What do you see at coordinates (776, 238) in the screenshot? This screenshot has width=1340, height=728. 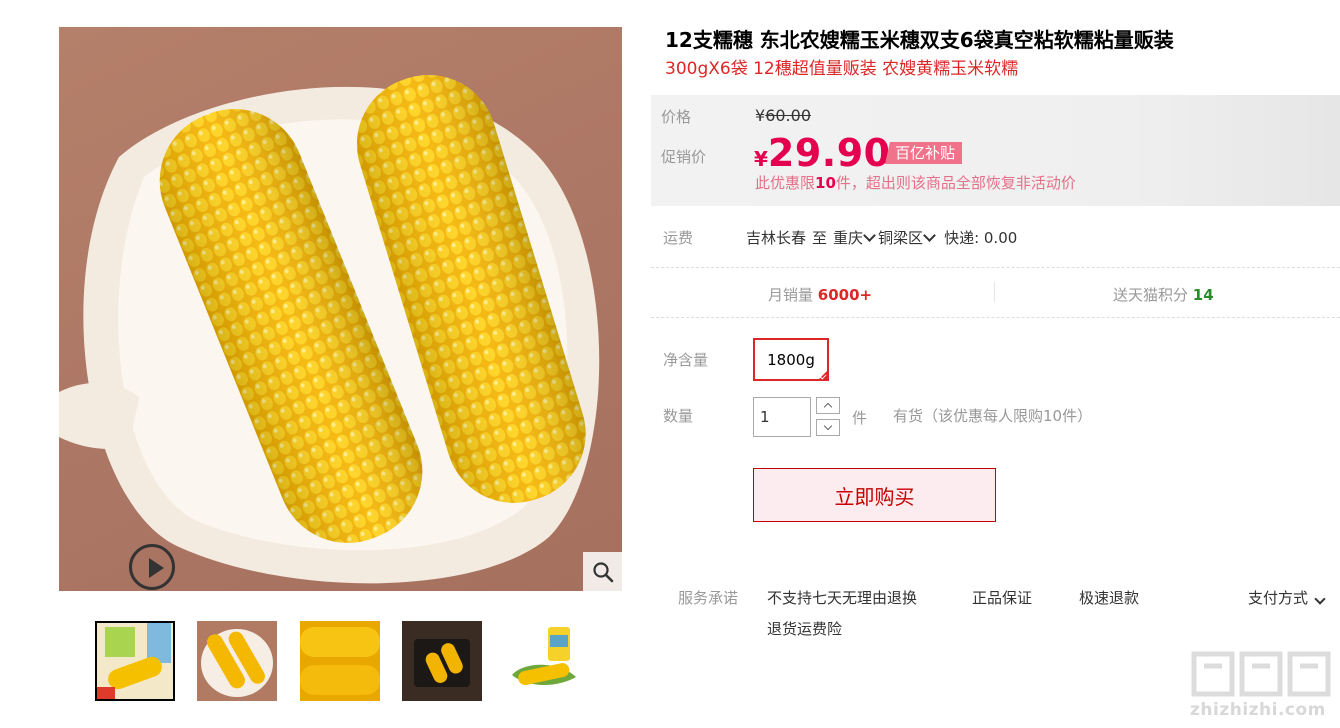 I see `shipping-origin: 吉林长春` at bounding box center [776, 238].